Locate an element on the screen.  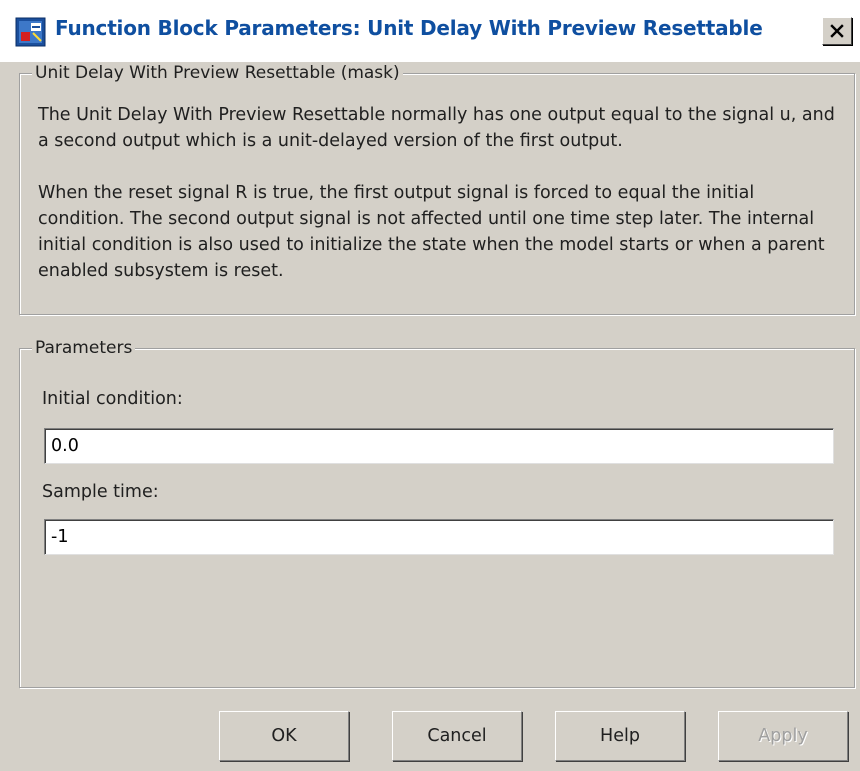
ok-button: OK is located at coordinates (284, 736).